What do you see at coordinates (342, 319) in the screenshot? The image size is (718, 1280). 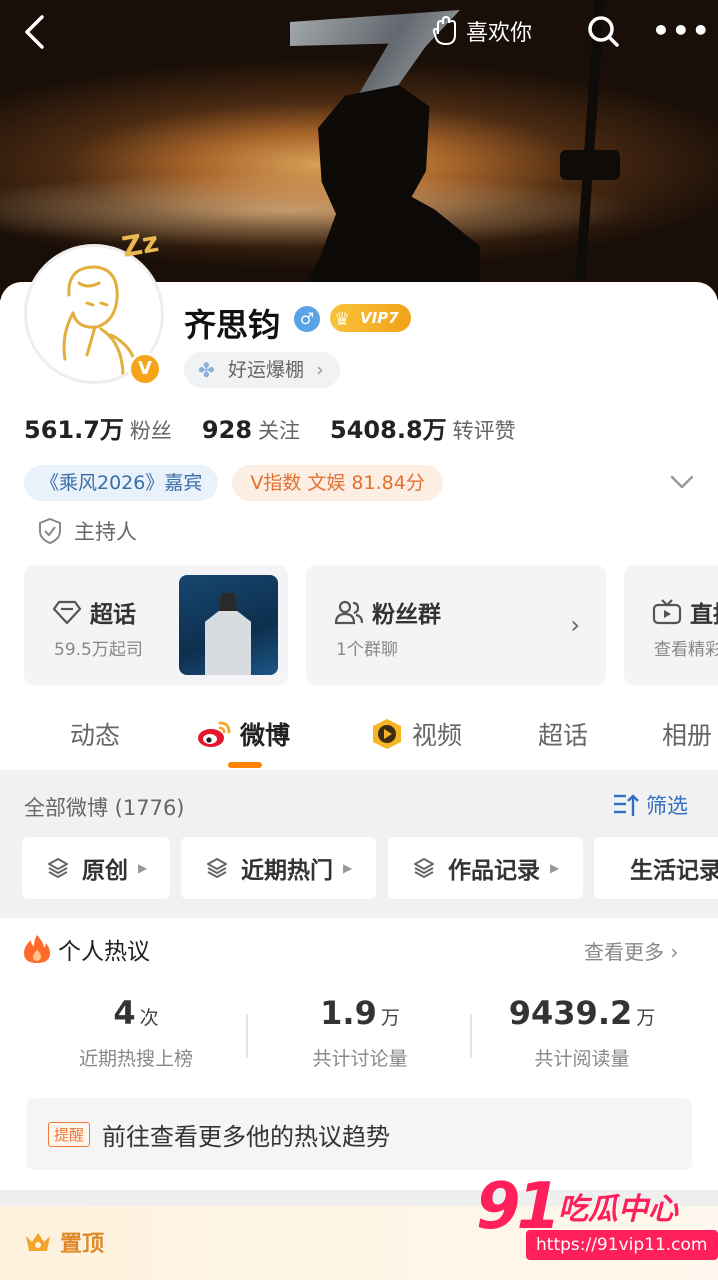 I see `vip-crown-icon: ♛` at bounding box center [342, 319].